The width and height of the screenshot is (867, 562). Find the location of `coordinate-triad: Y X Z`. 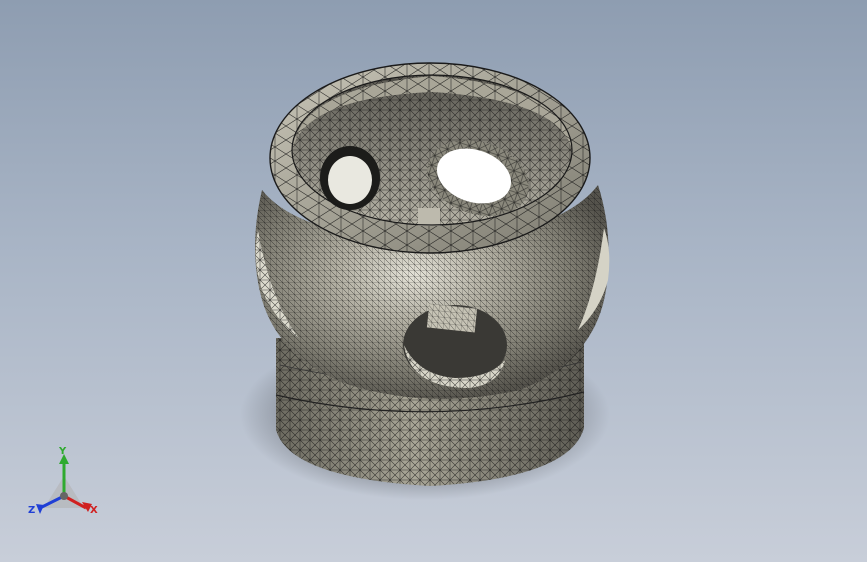

coordinate-triad: Y X Z is located at coordinates (66, 487).